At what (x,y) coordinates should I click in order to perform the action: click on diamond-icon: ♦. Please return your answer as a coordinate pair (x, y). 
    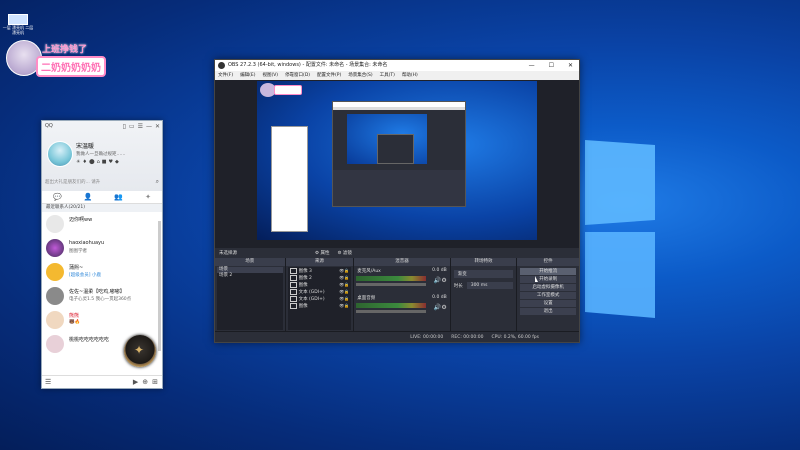
    Looking at the image, I should click on (84, 162).